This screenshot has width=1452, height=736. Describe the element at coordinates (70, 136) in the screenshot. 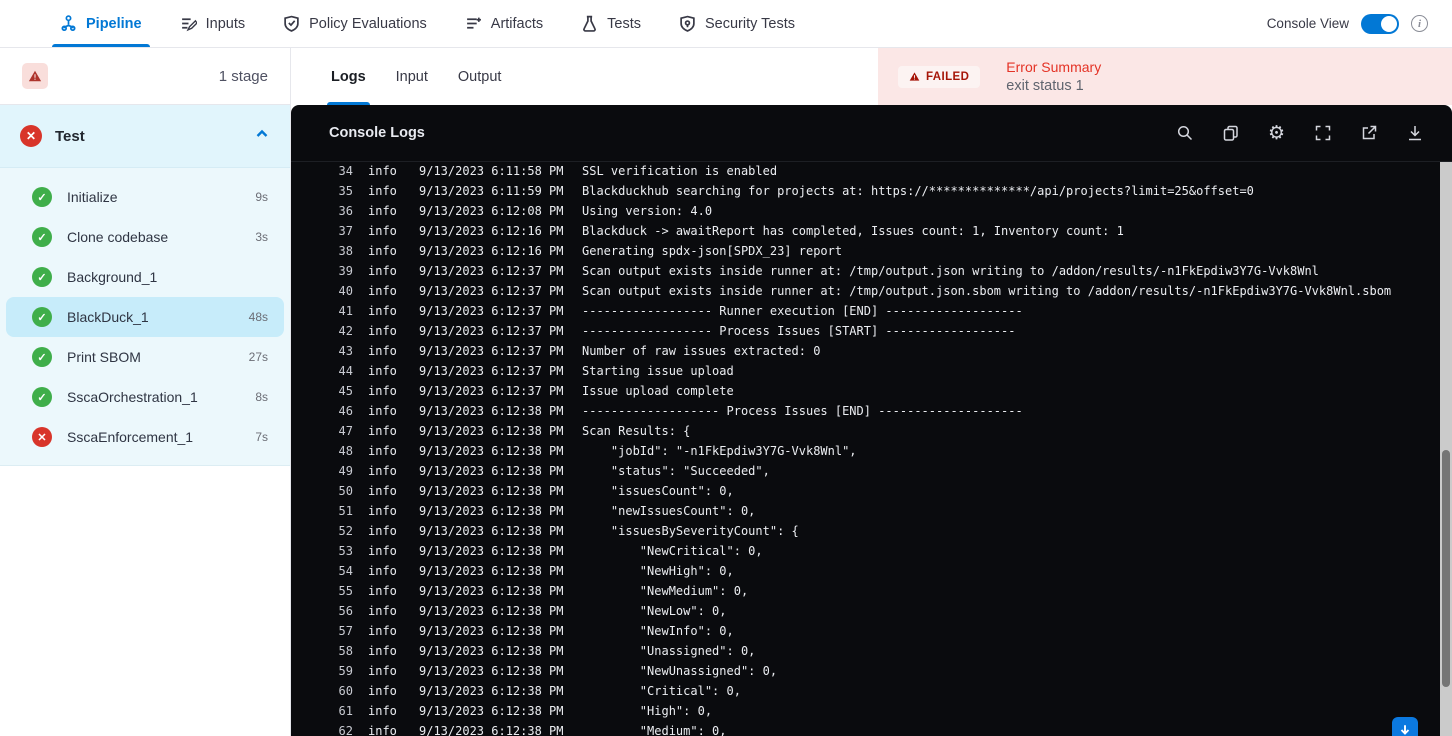

I see `stage-name: Test` at that location.